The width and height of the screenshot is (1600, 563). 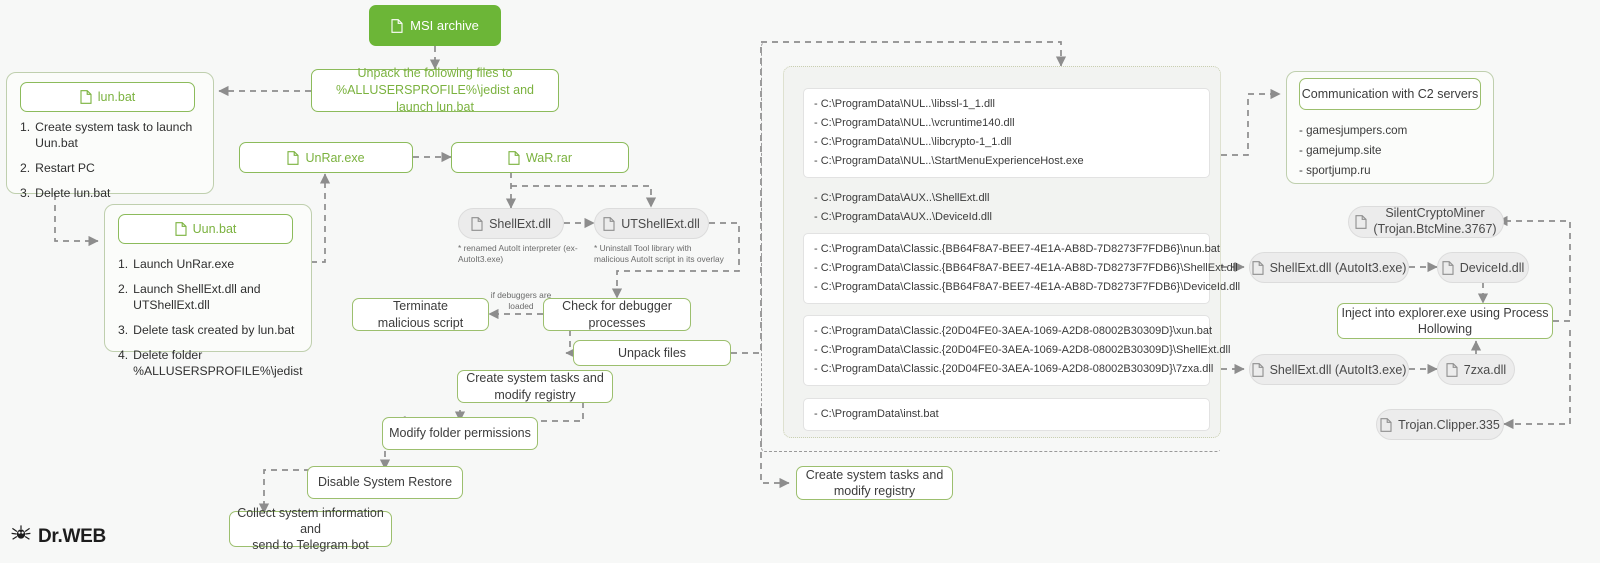 I want to click on node-disable-restore-label: Disable System Restore, so click(x=385, y=482).